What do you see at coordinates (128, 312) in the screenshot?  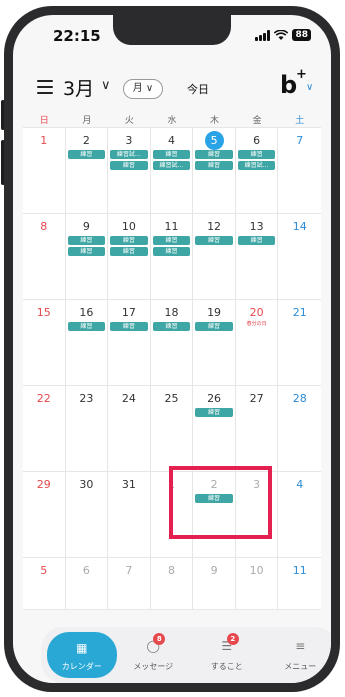 I see `day-number: 17` at bounding box center [128, 312].